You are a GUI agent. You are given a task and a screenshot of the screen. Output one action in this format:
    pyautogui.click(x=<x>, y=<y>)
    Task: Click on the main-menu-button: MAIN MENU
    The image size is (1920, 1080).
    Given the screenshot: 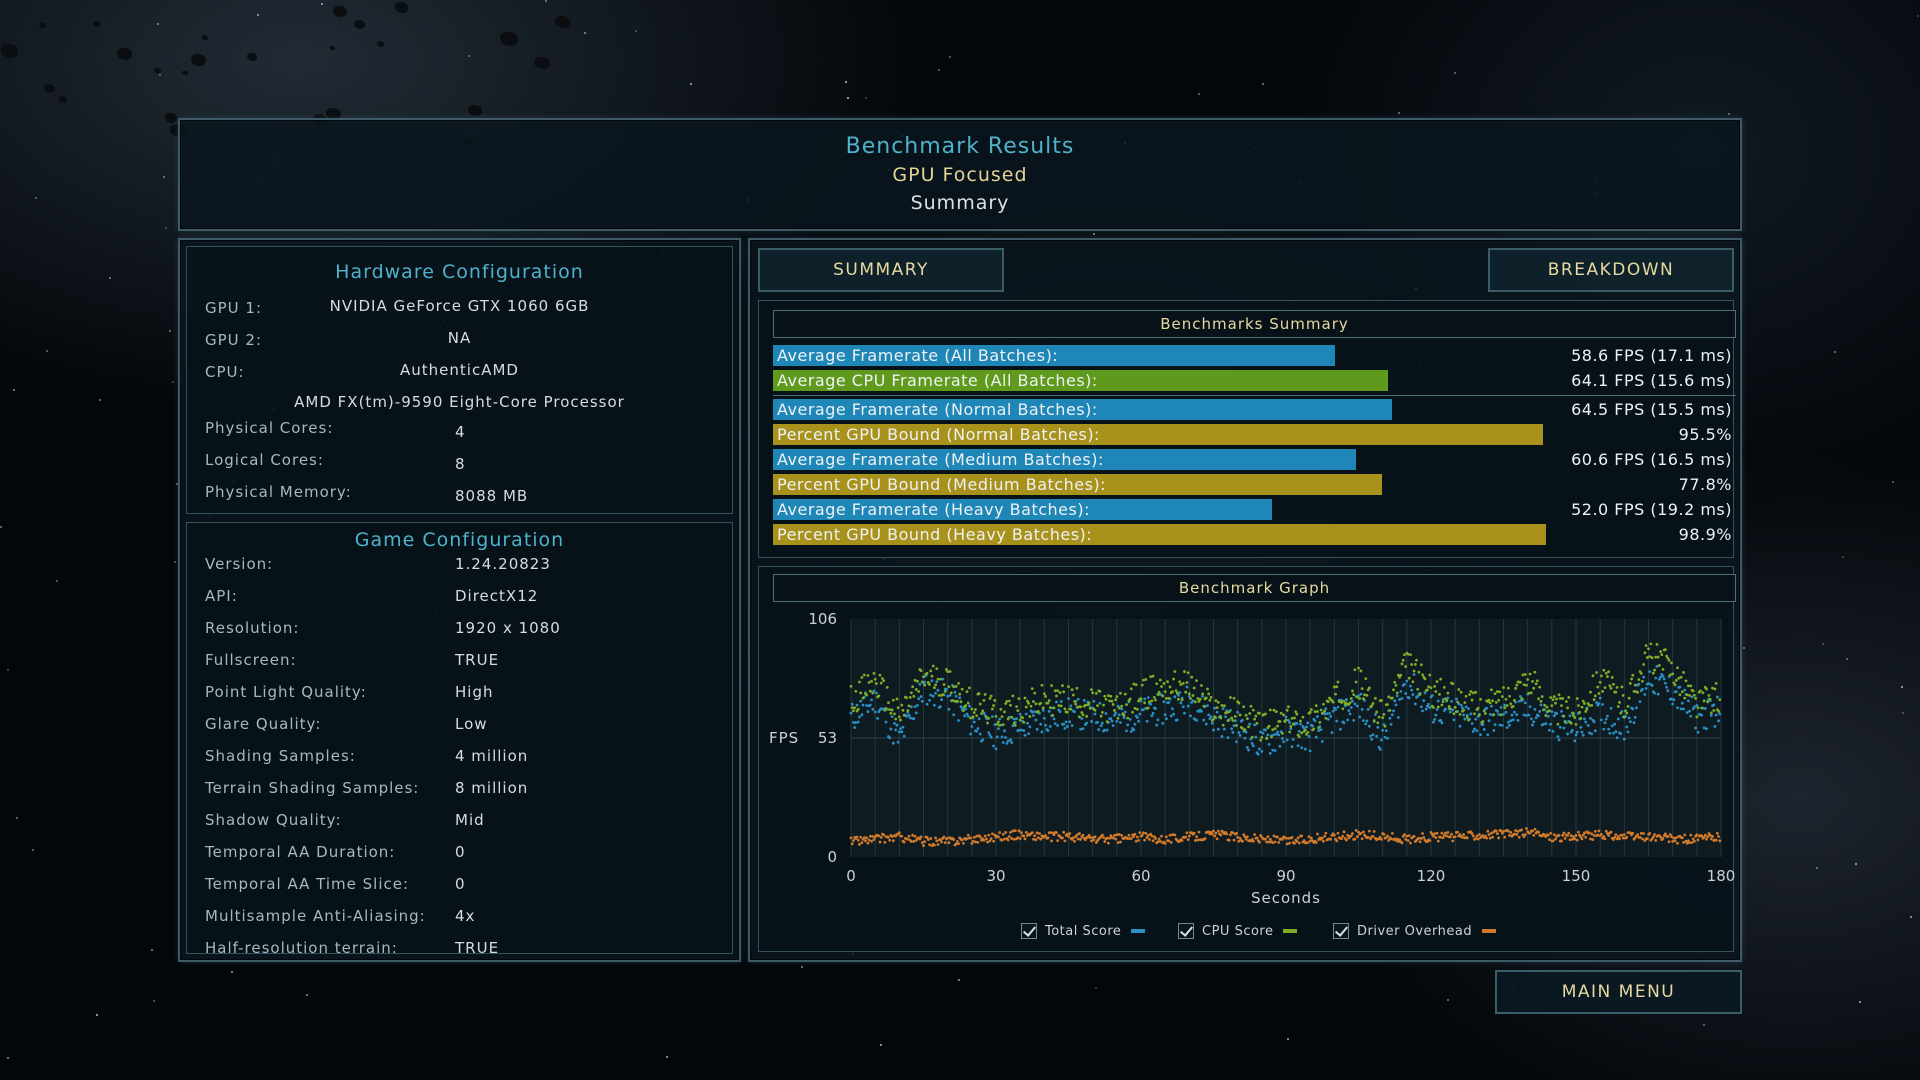 What is the action you would take?
    pyautogui.click(x=1618, y=992)
    